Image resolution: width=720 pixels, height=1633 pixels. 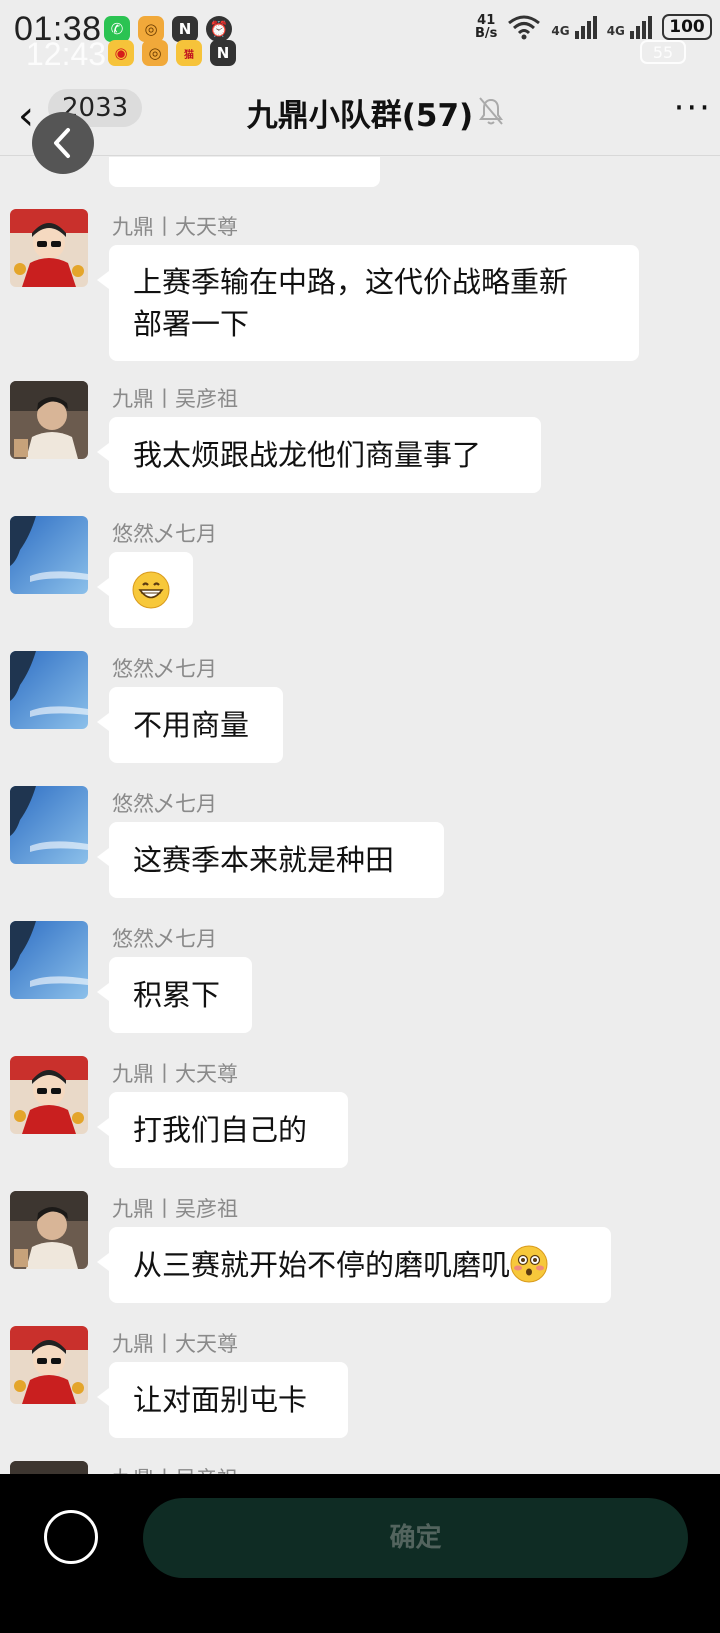 I want to click on battery-indicator-overlay: 55, so click(x=663, y=52).